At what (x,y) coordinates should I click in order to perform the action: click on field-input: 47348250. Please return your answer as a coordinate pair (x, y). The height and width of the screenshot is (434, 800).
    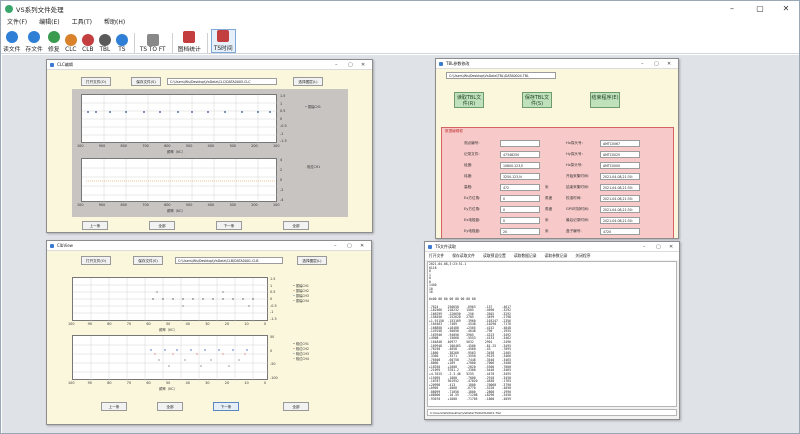
    Looking at the image, I should click on (520, 154).